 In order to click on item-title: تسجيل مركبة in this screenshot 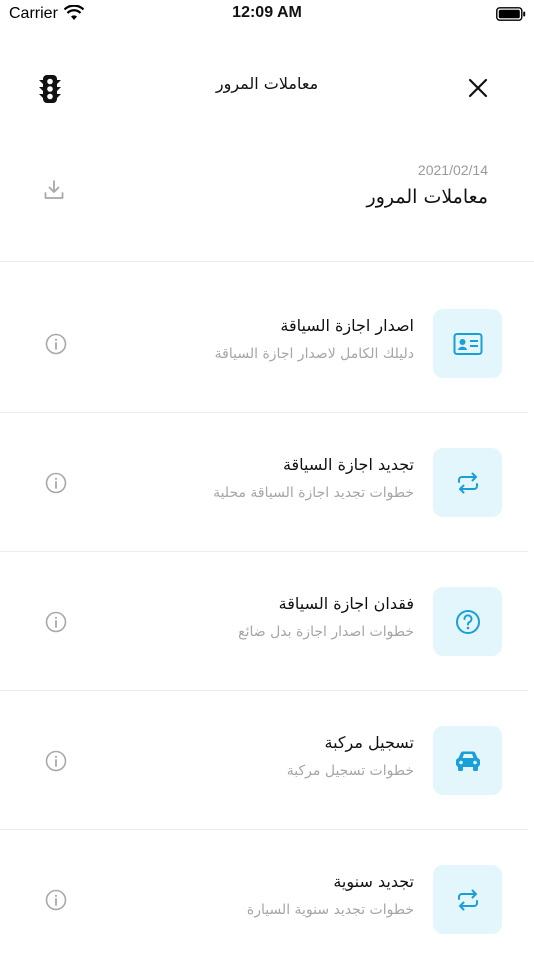, I will do `click(369, 742)`.